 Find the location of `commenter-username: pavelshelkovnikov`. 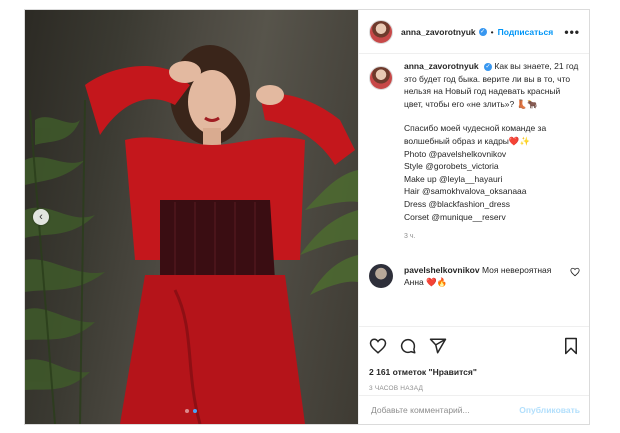

commenter-username: pavelshelkovnikov is located at coordinates (442, 270).